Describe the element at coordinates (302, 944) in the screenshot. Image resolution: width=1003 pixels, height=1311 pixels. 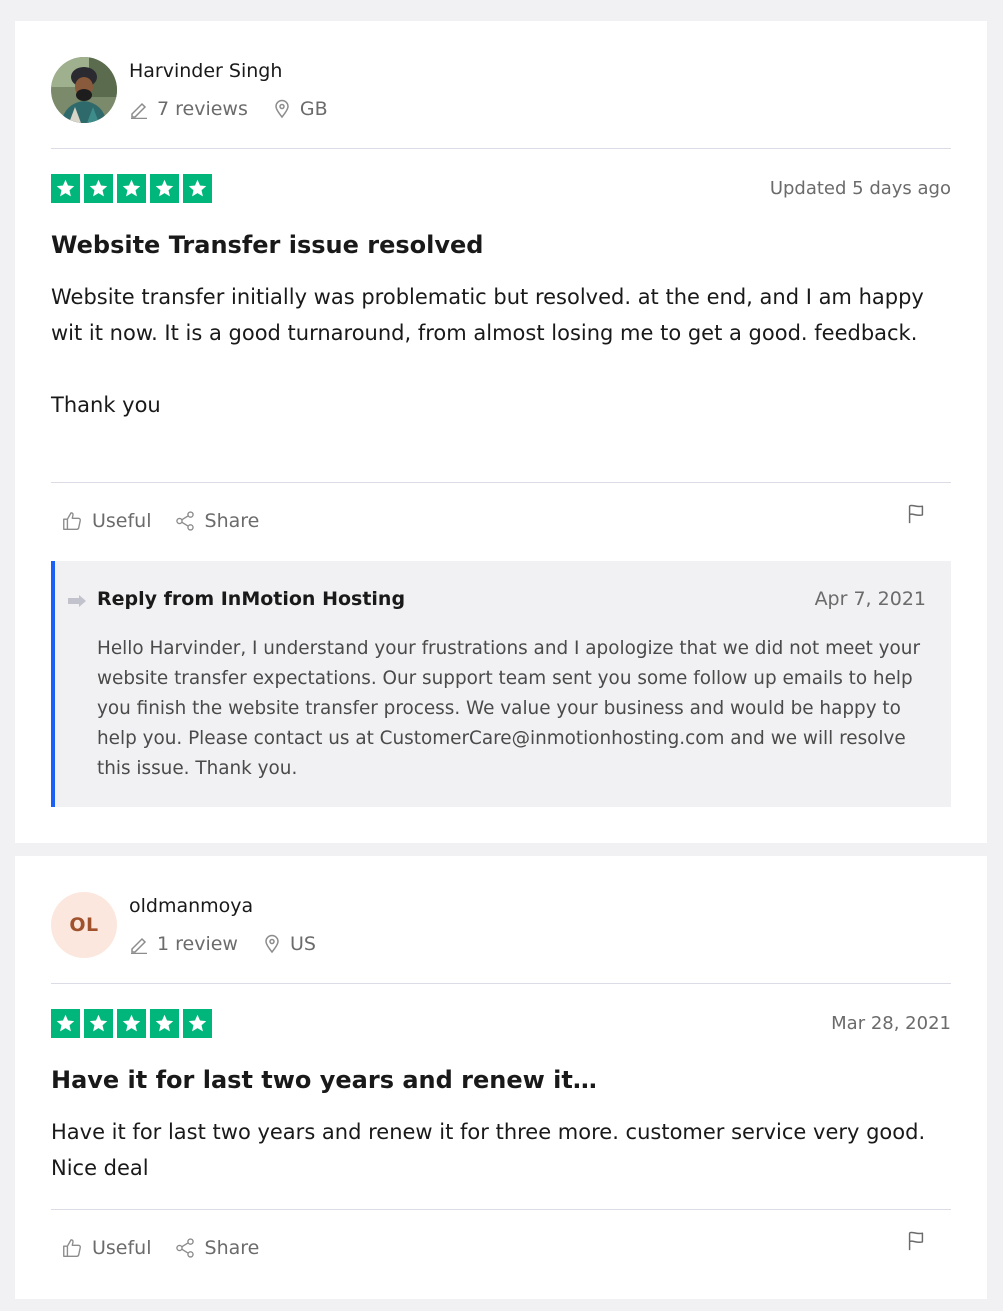
I see `country-label: US` at that location.